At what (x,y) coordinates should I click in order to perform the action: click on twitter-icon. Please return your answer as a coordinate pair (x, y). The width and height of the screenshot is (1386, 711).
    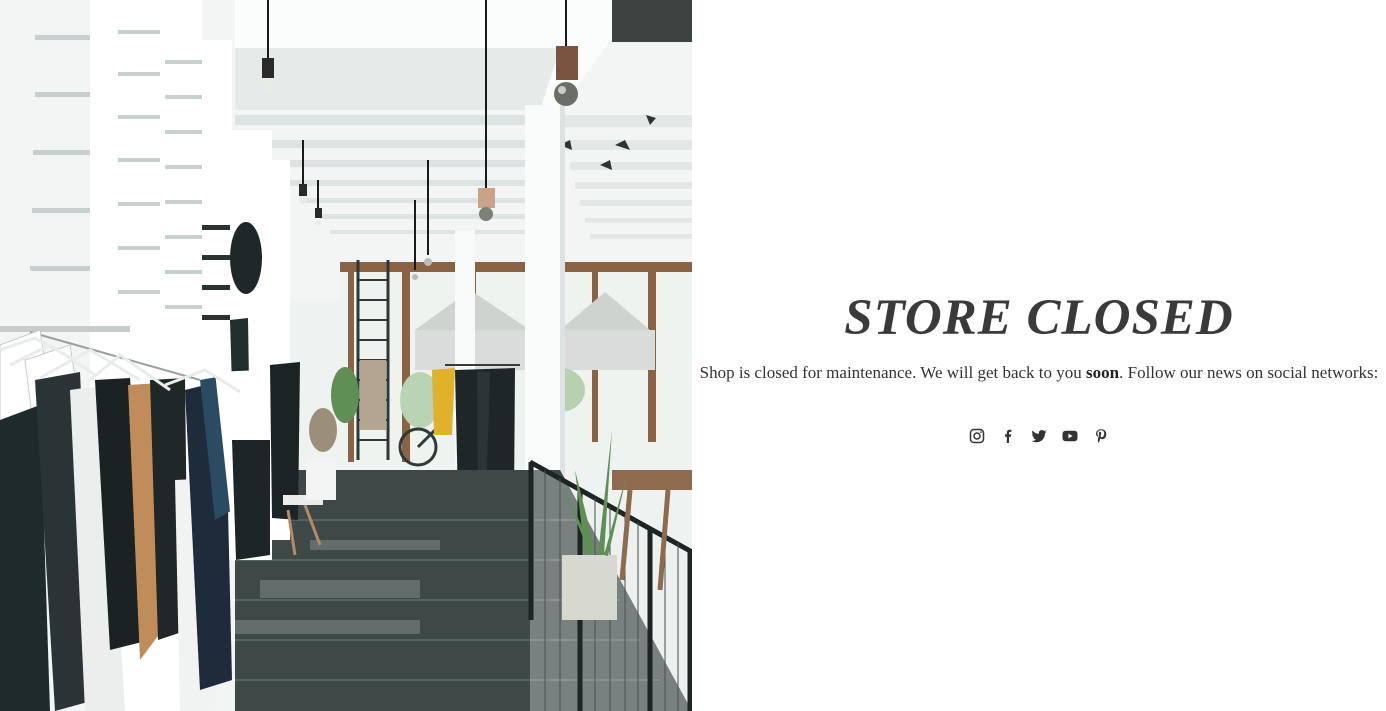
    Looking at the image, I should click on (1039, 436).